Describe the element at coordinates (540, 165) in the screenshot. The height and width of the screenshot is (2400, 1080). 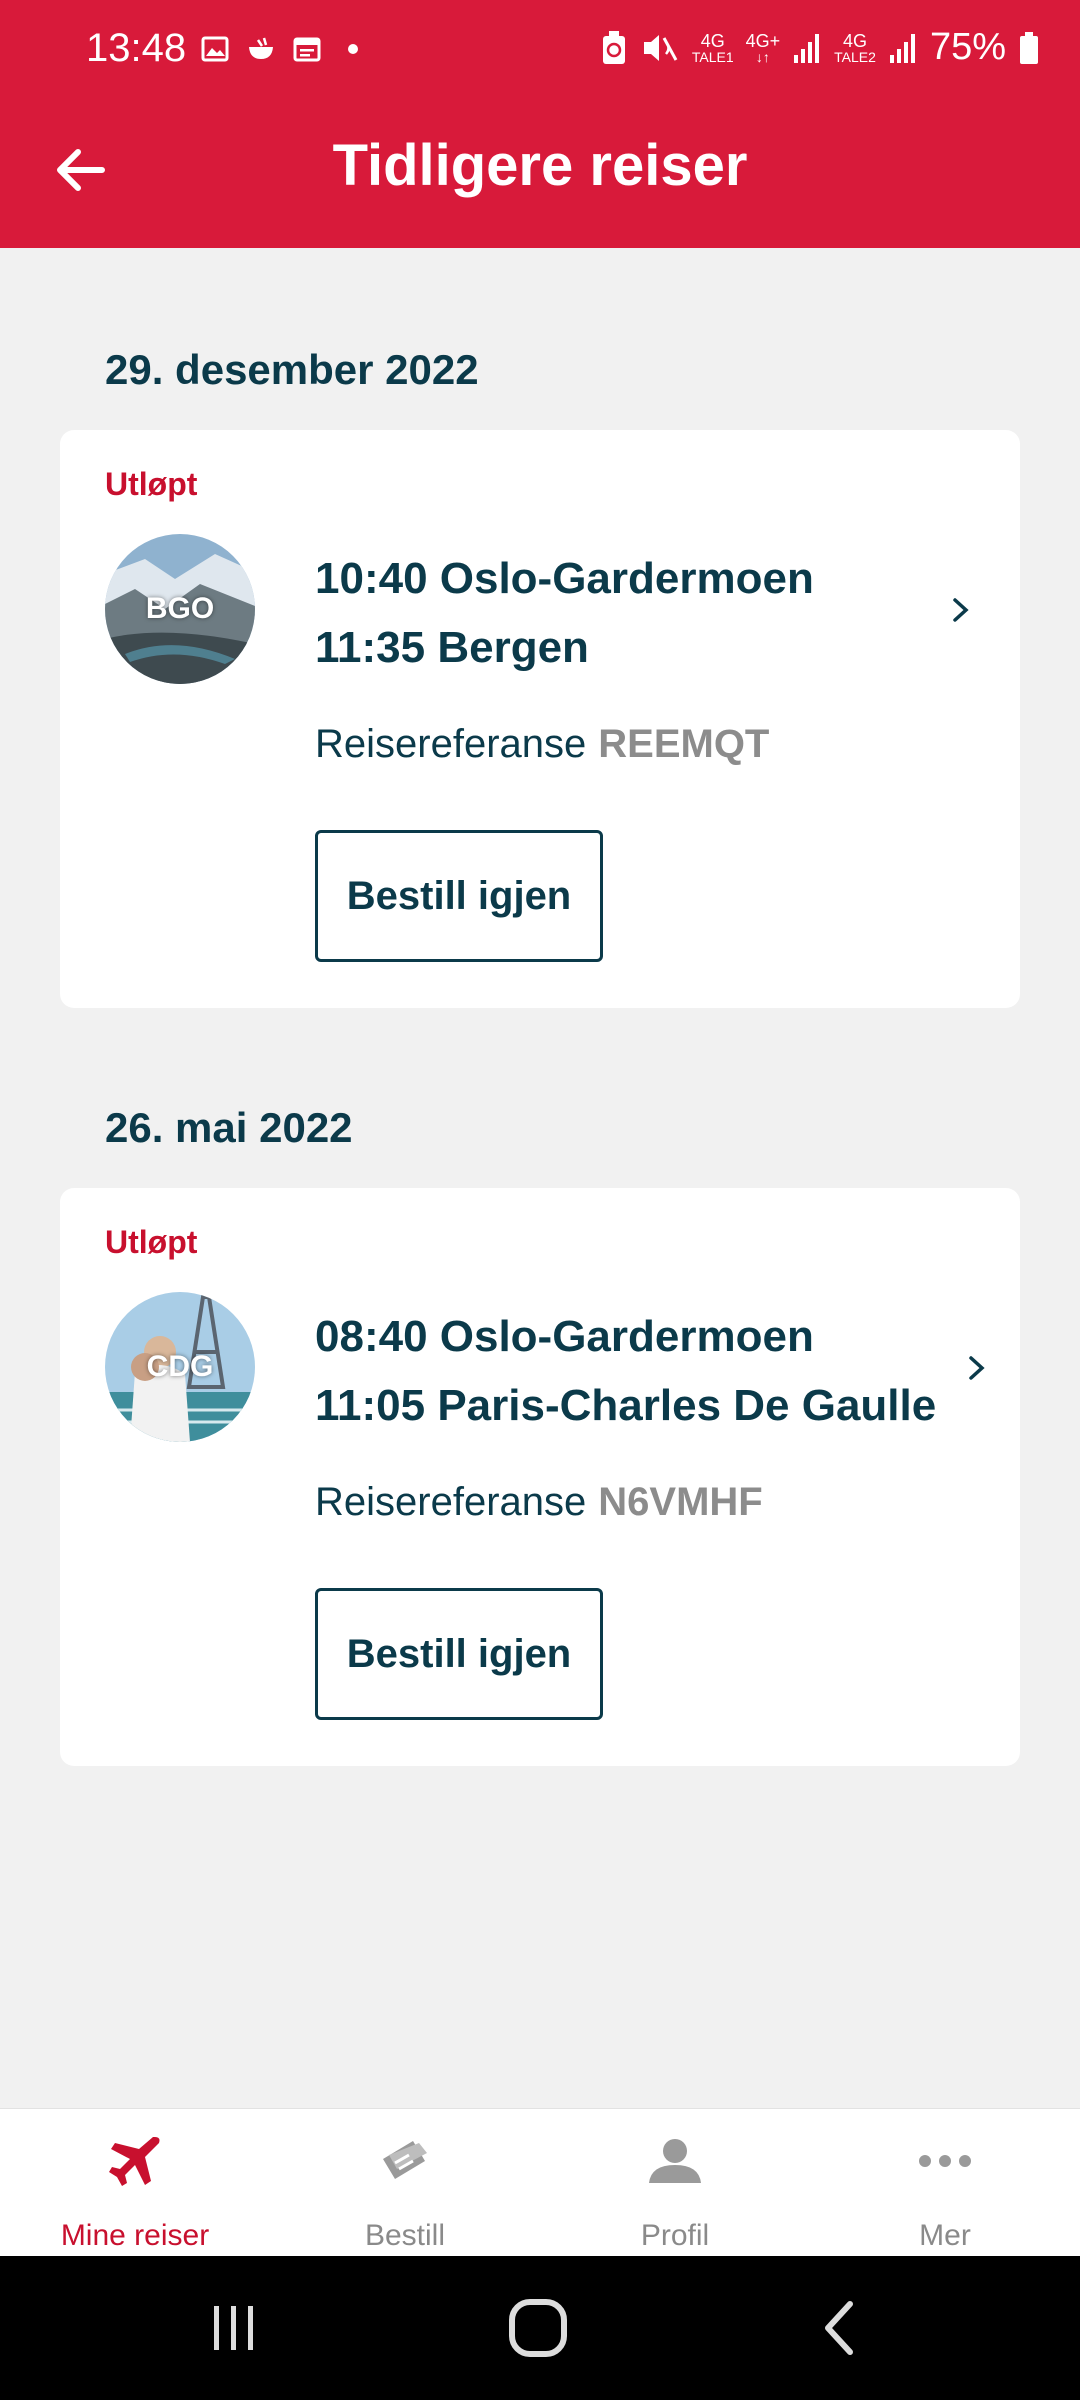
I see `page-title: Tidligere reiser` at that location.